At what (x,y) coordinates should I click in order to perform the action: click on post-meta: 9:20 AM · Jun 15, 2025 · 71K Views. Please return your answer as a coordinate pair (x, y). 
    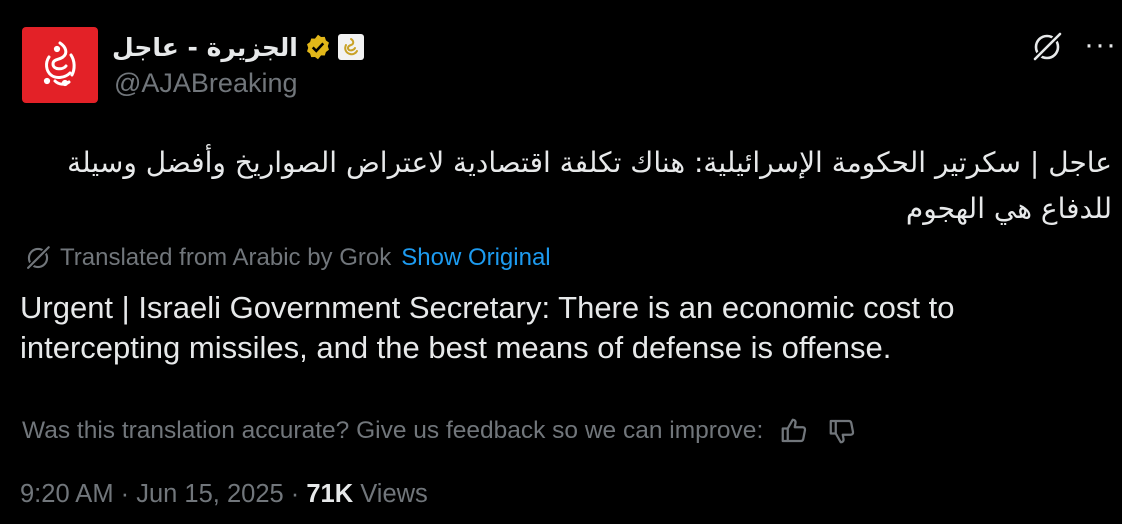
    Looking at the image, I should click on (224, 494).